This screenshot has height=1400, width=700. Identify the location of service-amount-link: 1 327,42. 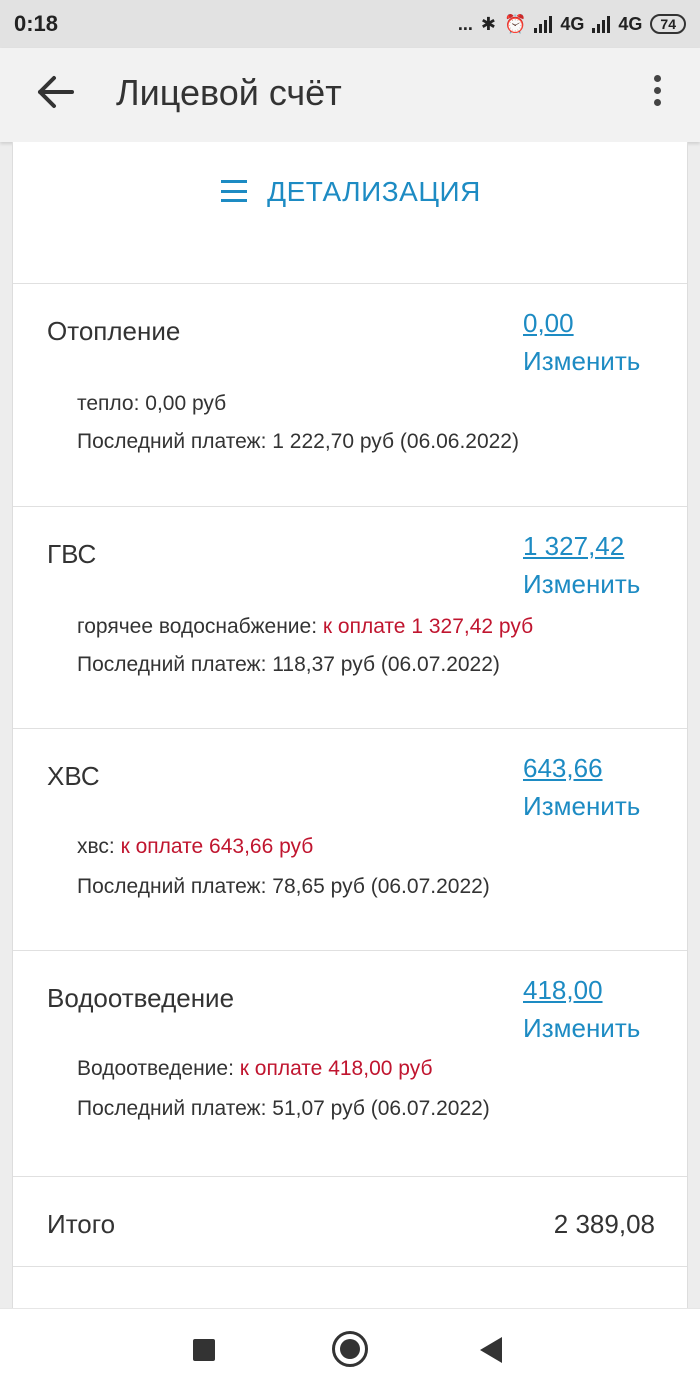
(573, 546).